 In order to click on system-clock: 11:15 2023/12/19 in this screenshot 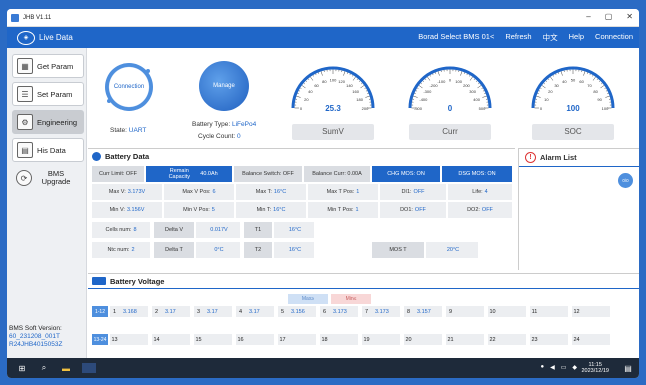, I will do `click(595, 368)`.